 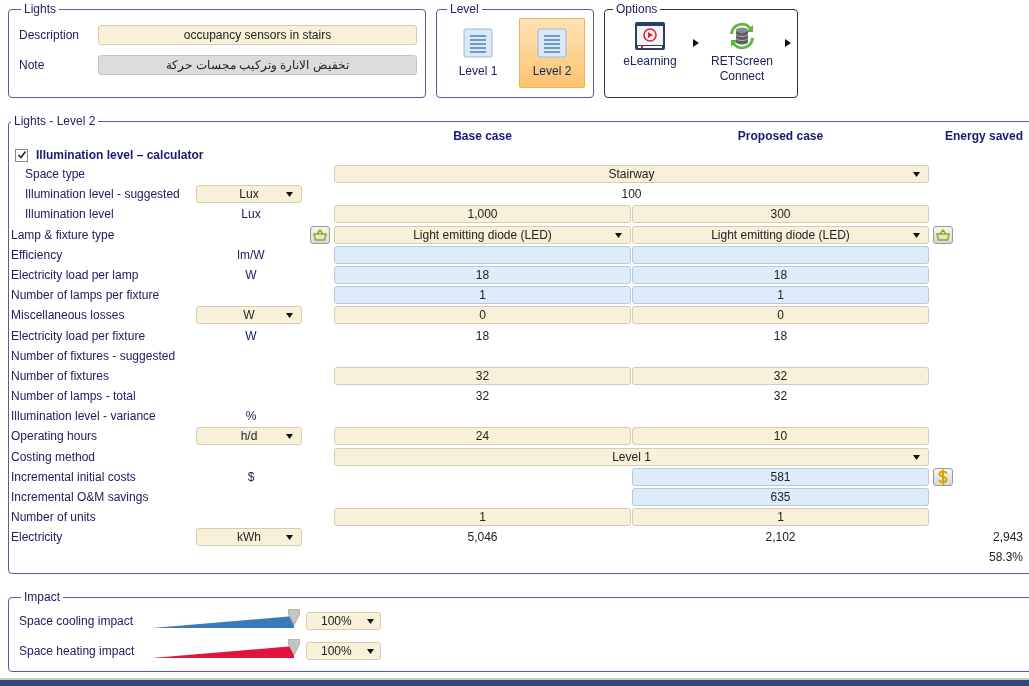 What do you see at coordinates (120, 155) in the screenshot?
I see `checkbox-label: Illumination level – calculator` at bounding box center [120, 155].